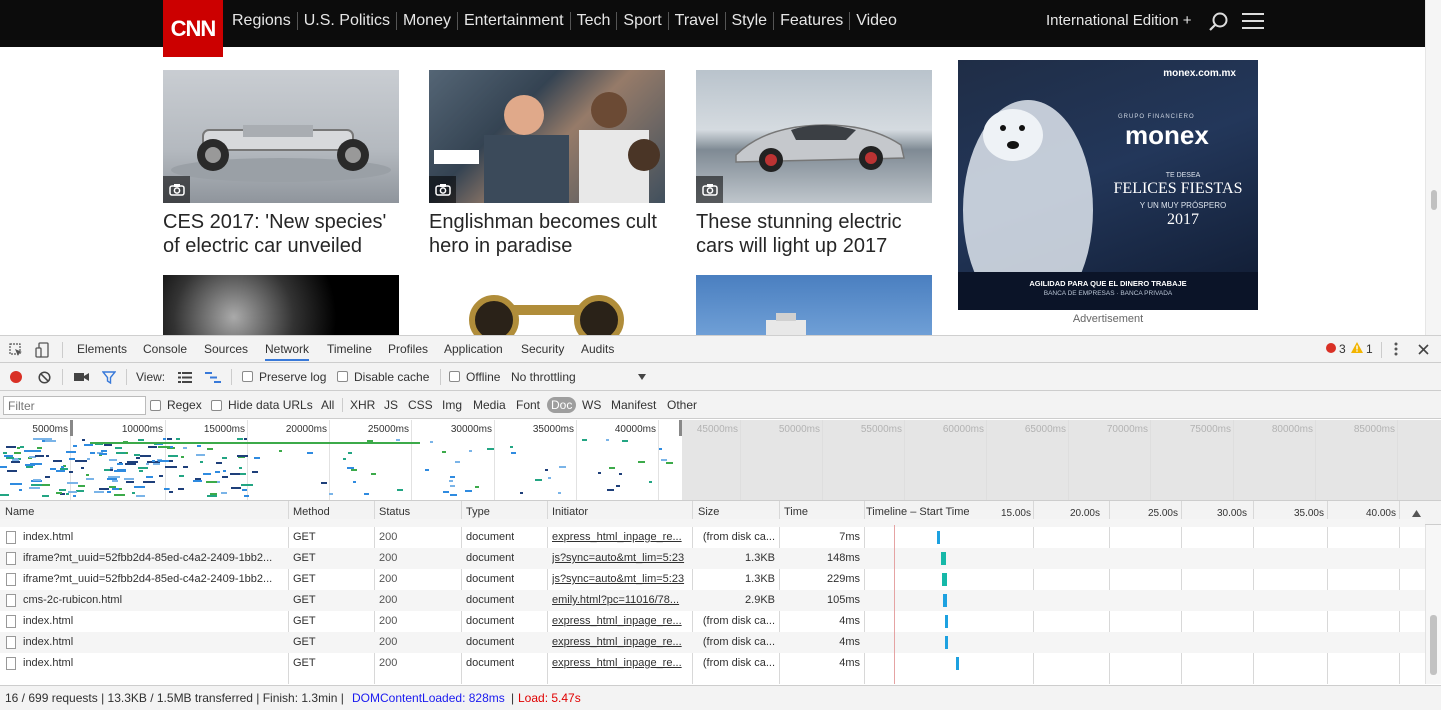 Image resolution: width=1441 pixels, height=710 pixels. Describe the element at coordinates (349, 349) in the screenshot. I see `tab-timeline: Timeline` at that location.